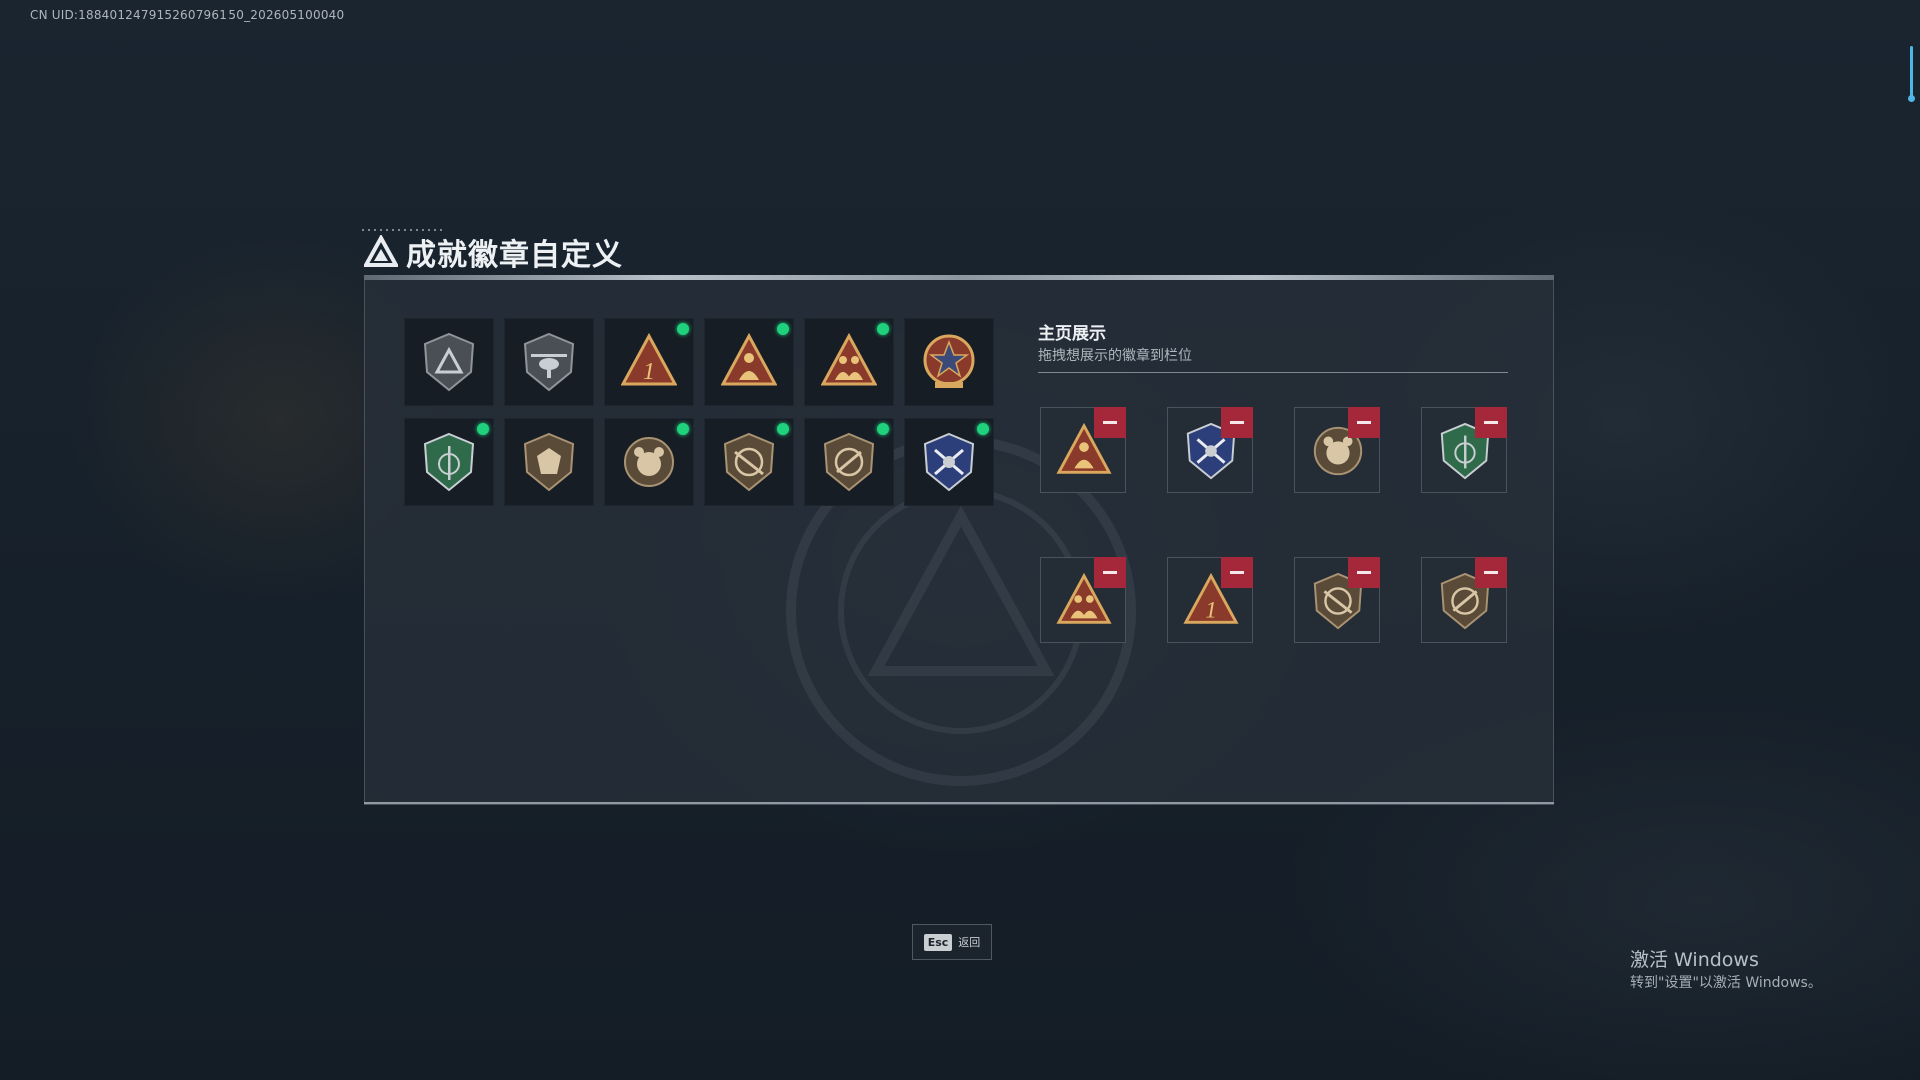 This screenshot has width=1920, height=1080. I want to click on display-slot: 1, so click(1210, 600).